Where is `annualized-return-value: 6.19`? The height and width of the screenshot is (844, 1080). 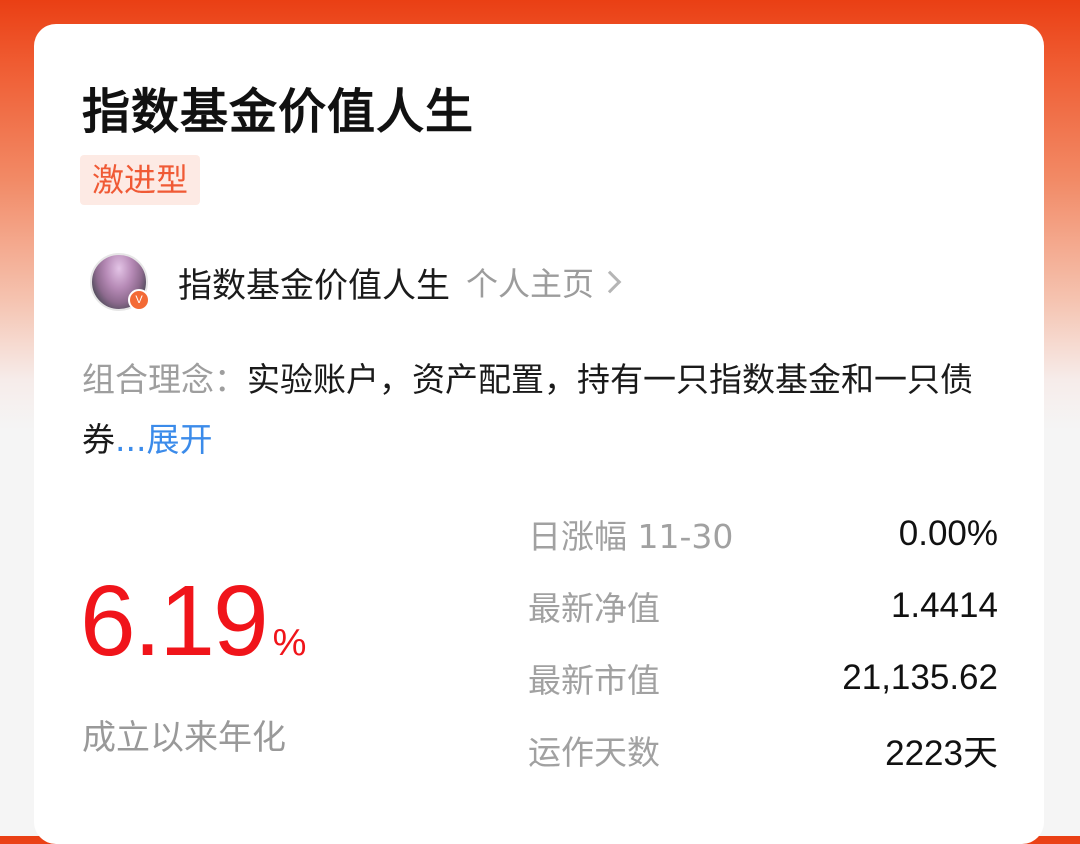 annualized-return-value: 6.19 is located at coordinates (174, 621).